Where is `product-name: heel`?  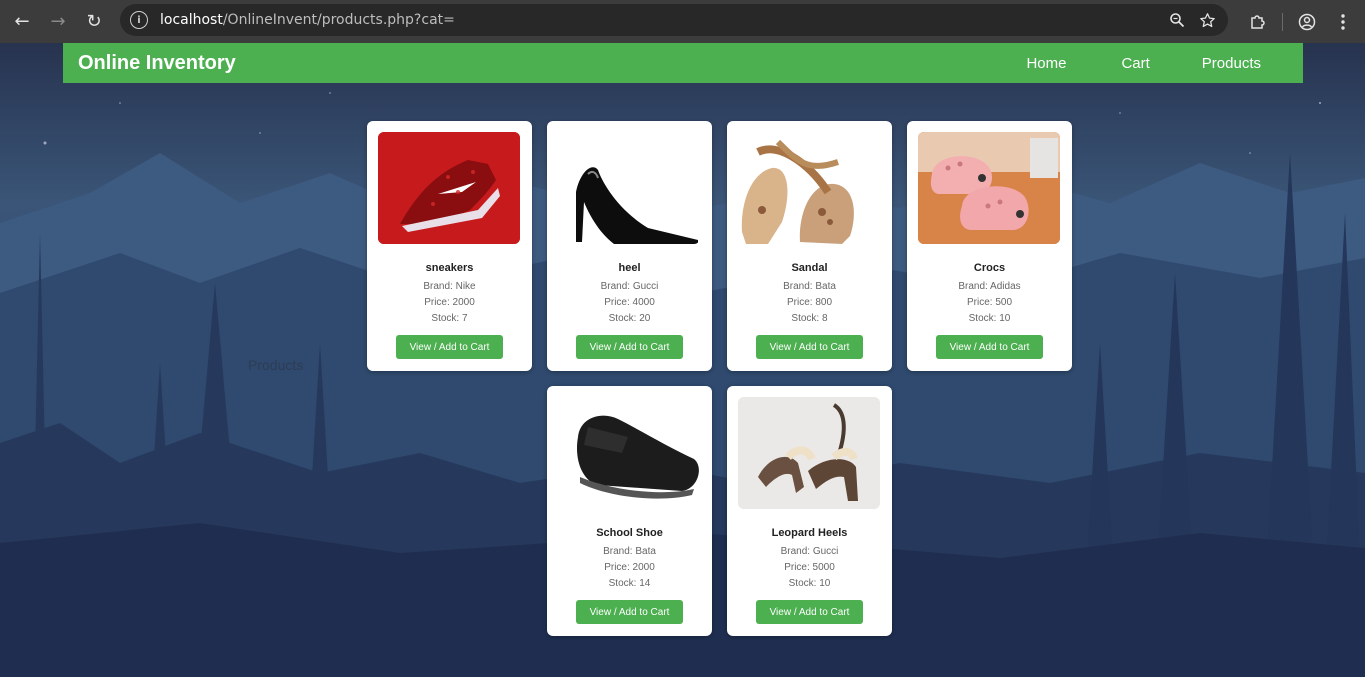 product-name: heel is located at coordinates (629, 268).